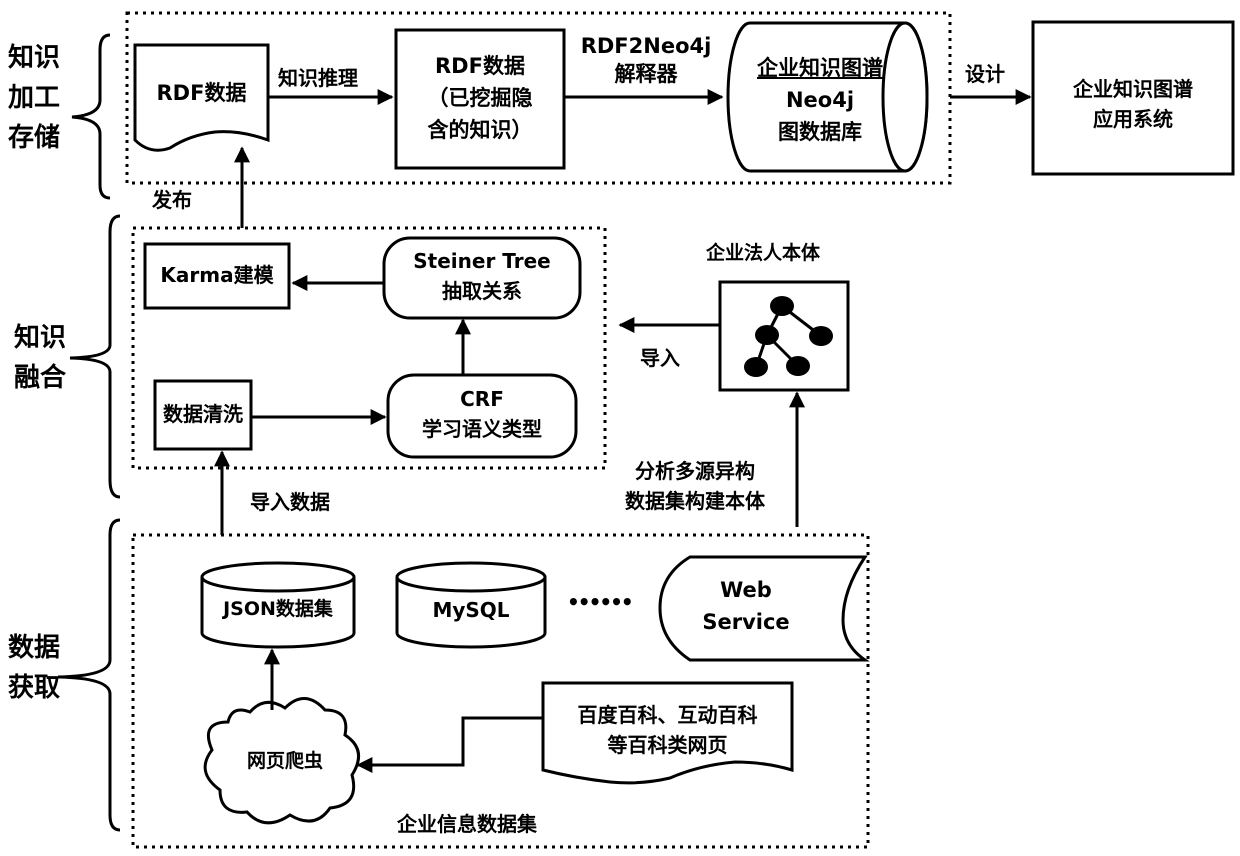  I want to click on neo4j-db-label: 企业知识图谱 Neo4j 图数据库, so click(820, 100).